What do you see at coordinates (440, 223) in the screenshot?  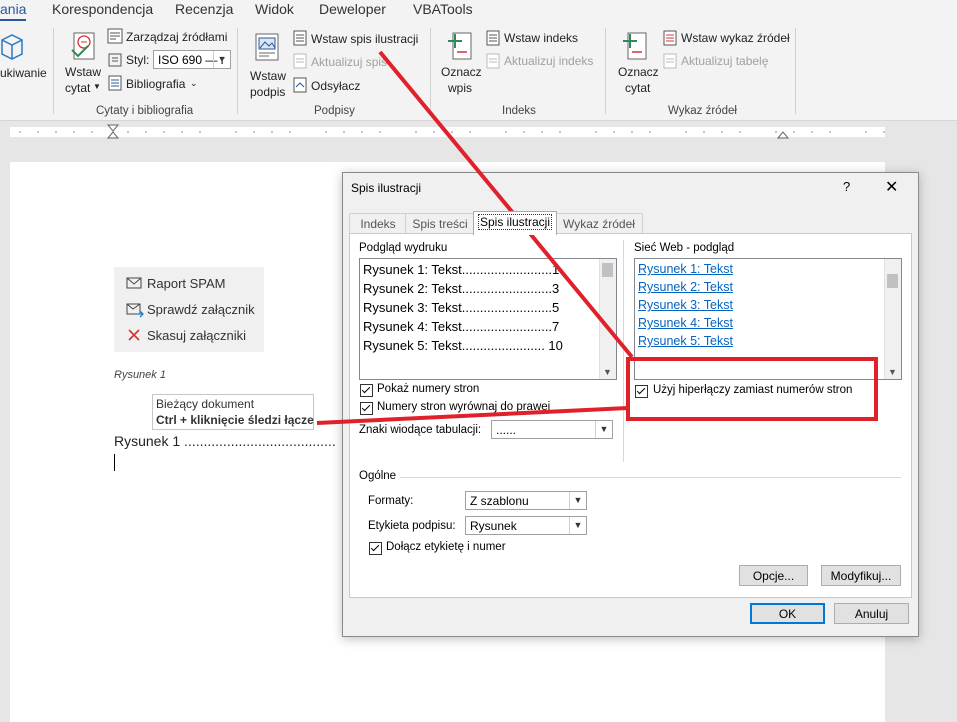 I see `tab-toc: Spis treści` at bounding box center [440, 223].